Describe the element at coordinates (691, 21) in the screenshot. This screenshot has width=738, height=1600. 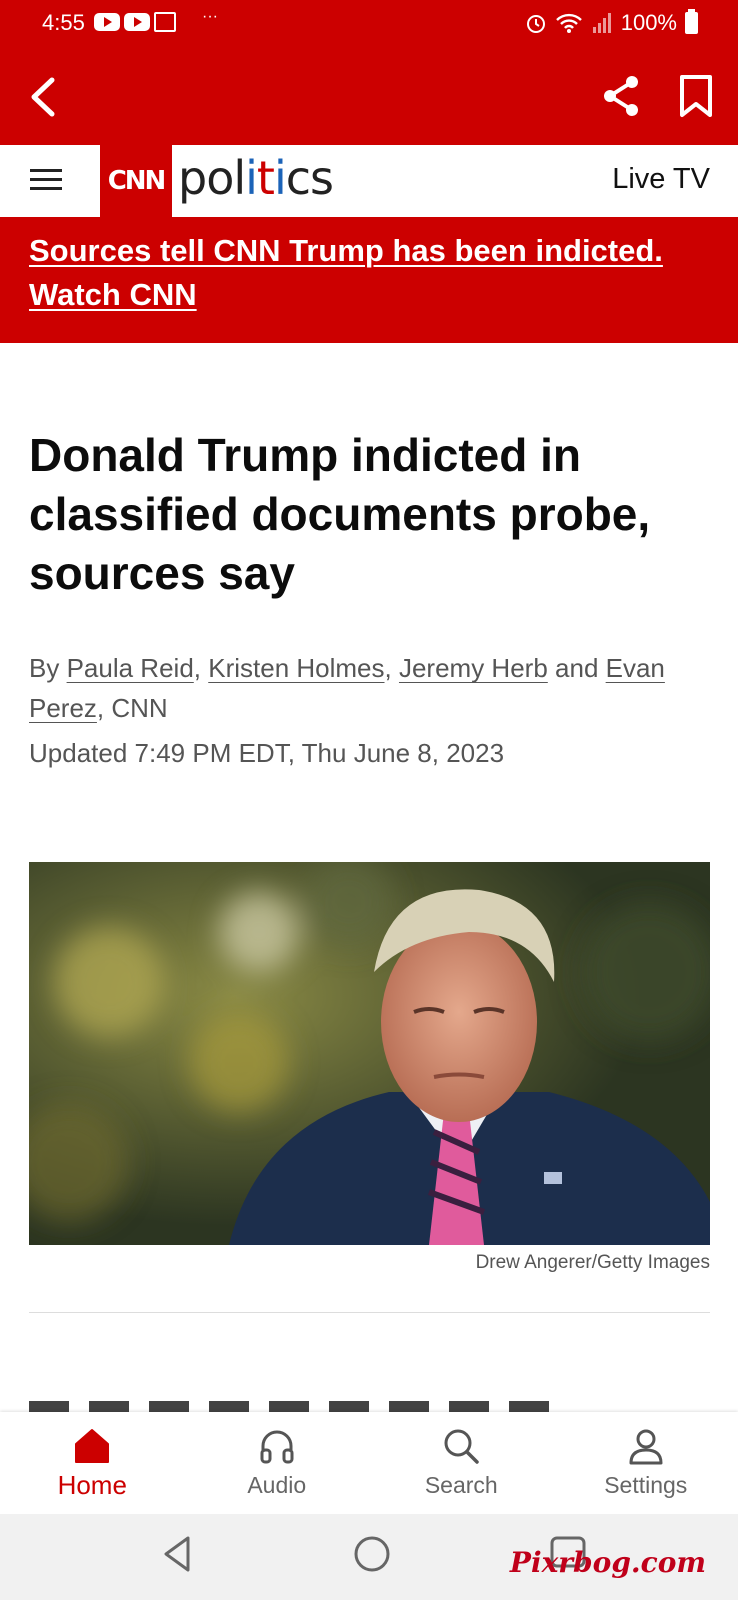
I see `battery-icon` at that location.